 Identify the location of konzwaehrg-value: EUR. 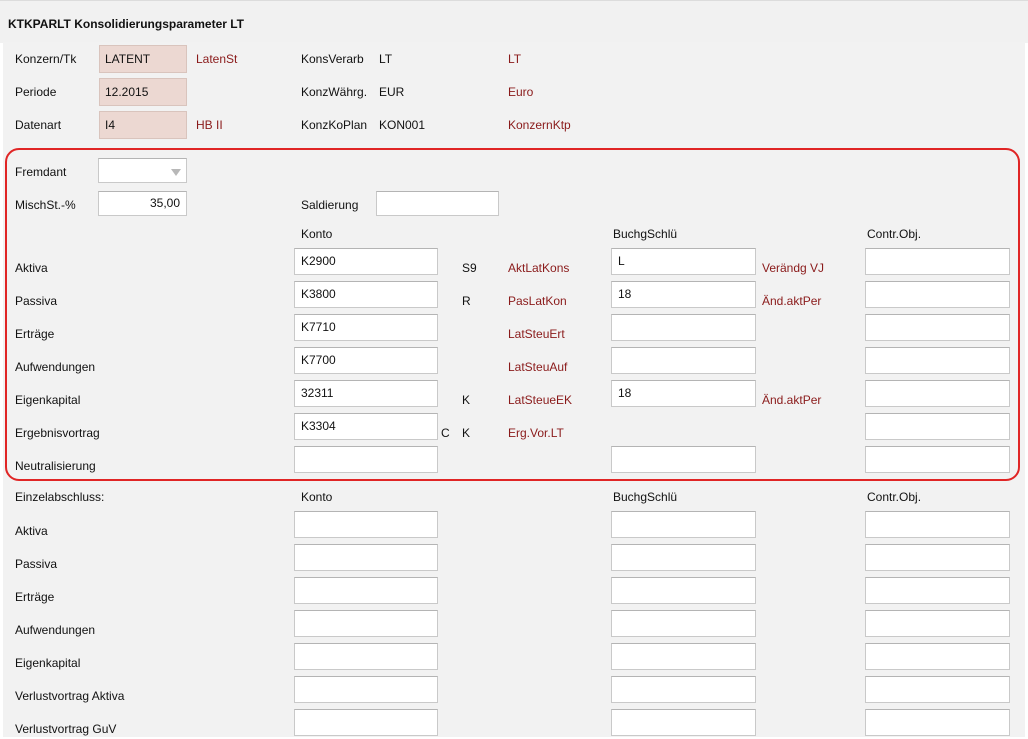
(392, 92).